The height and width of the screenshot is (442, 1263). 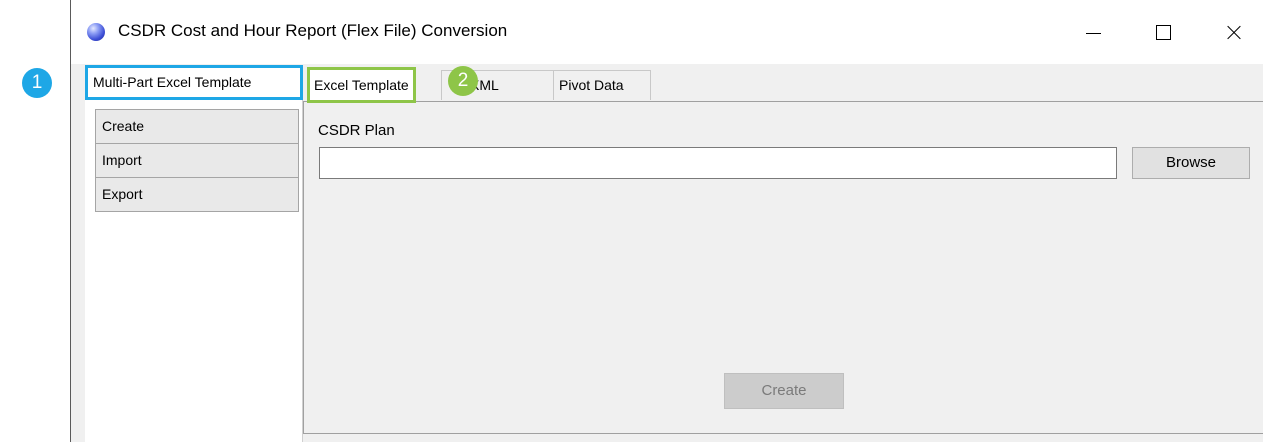 What do you see at coordinates (1191, 163) in the screenshot?
I see `browse-button: Browse` at bounding box center [1191, 163].